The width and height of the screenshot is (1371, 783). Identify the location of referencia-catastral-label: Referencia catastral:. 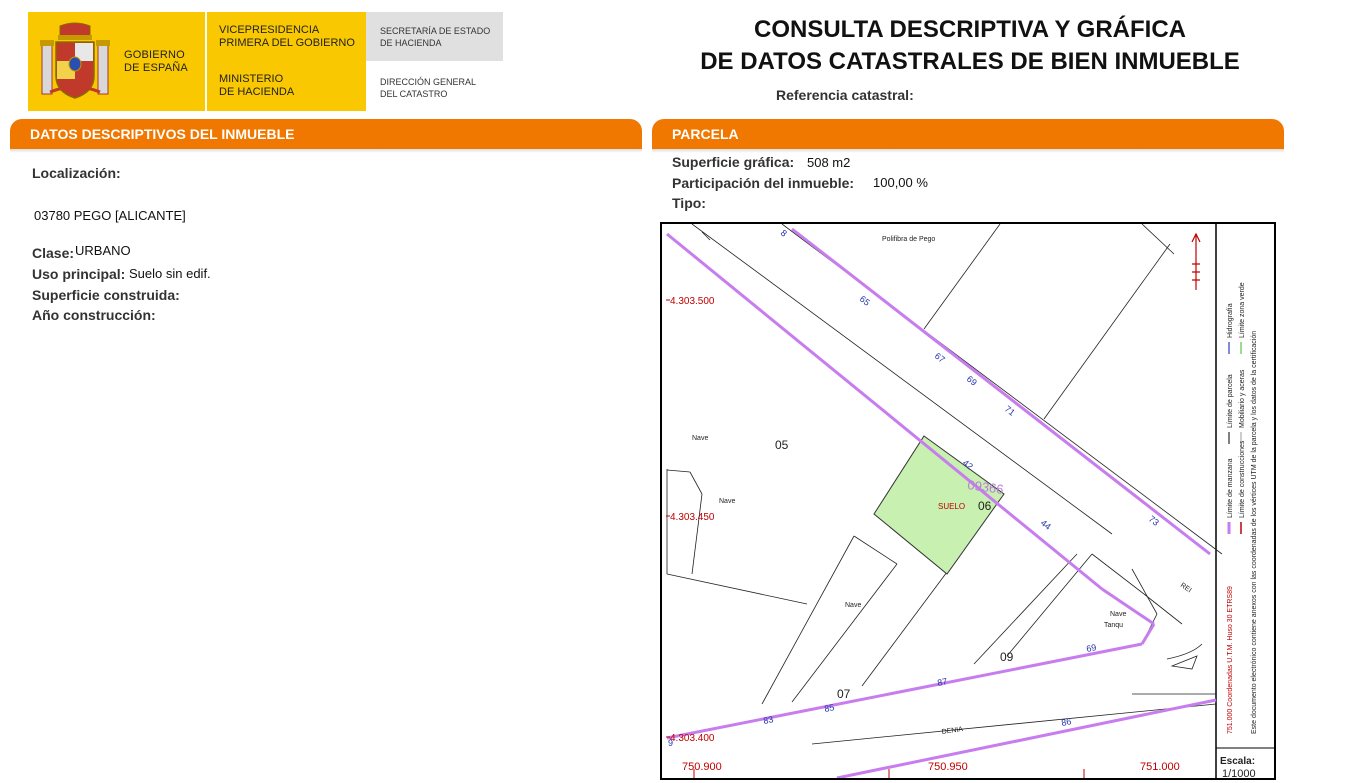
(845, 95).